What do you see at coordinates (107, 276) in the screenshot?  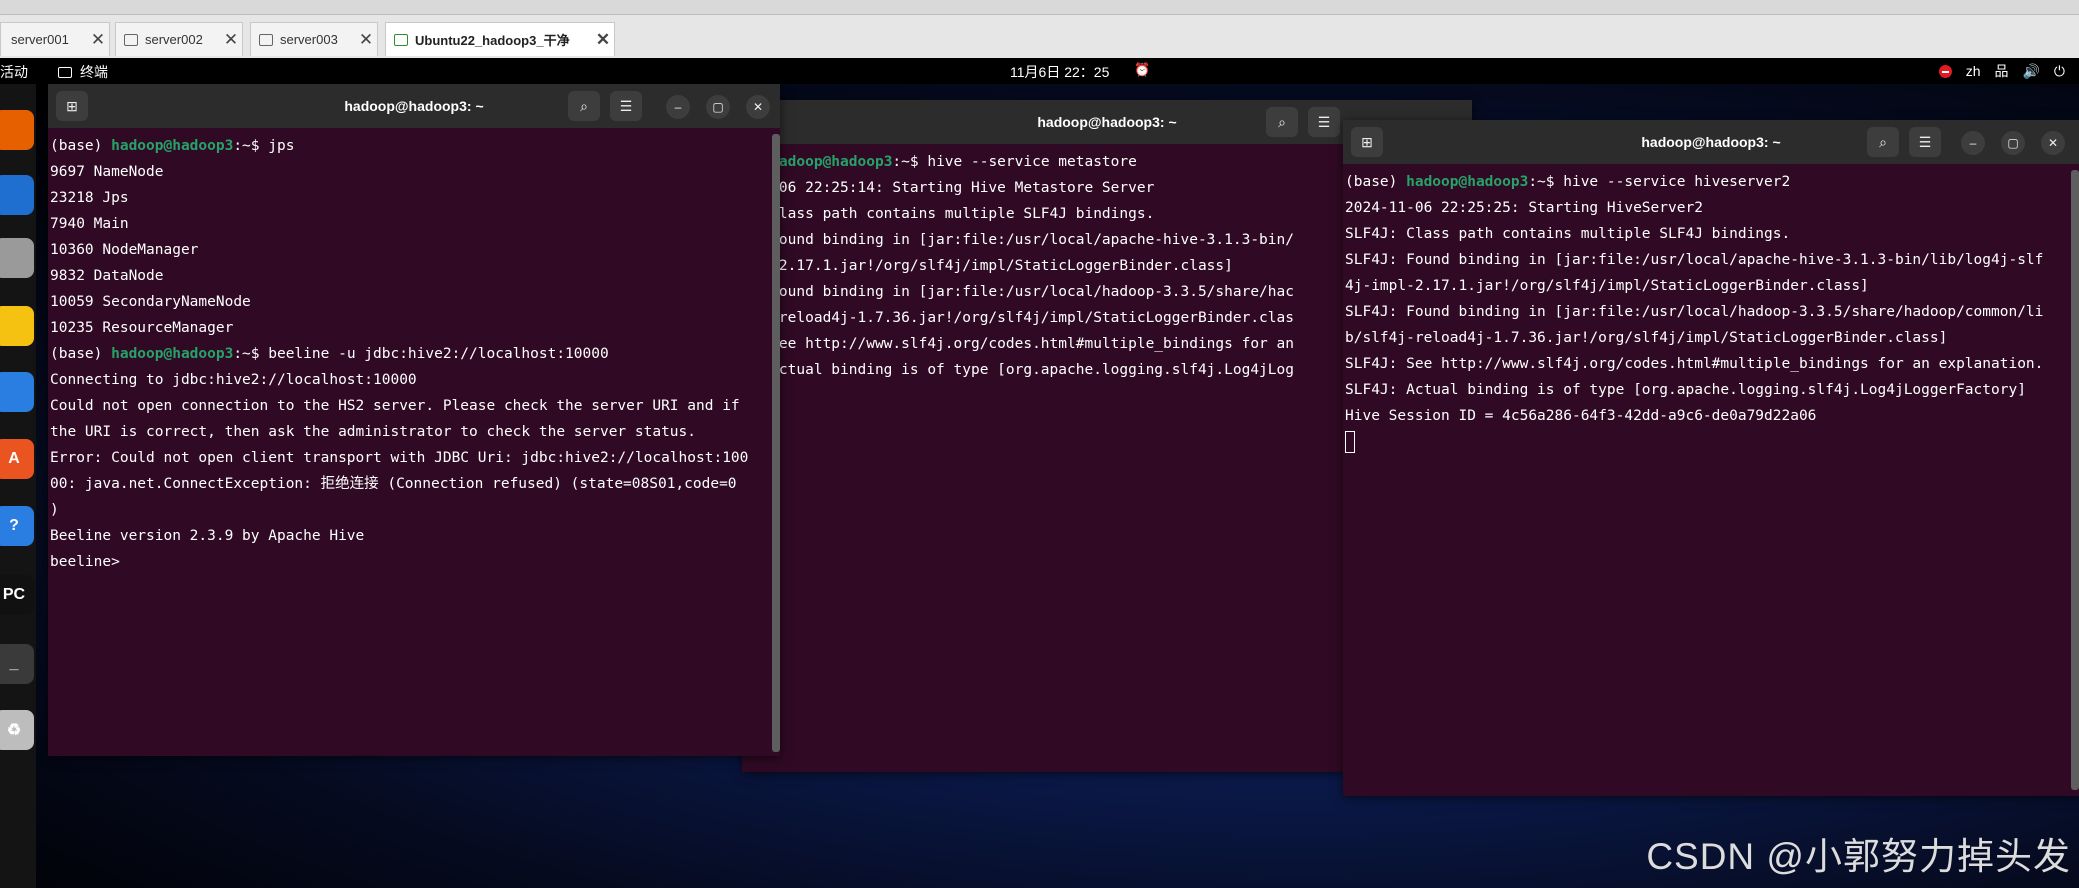 I see `terminal-line: 9832 DataNode` at bounding box center [107, 276].